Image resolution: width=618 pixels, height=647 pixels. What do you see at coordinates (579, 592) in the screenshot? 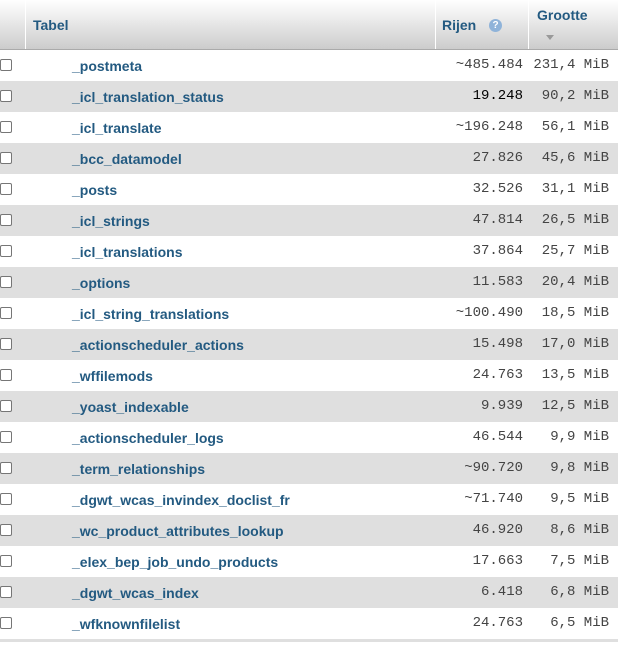
I see `table-size: 6,8 MiB` at bounding box center [579, 592].